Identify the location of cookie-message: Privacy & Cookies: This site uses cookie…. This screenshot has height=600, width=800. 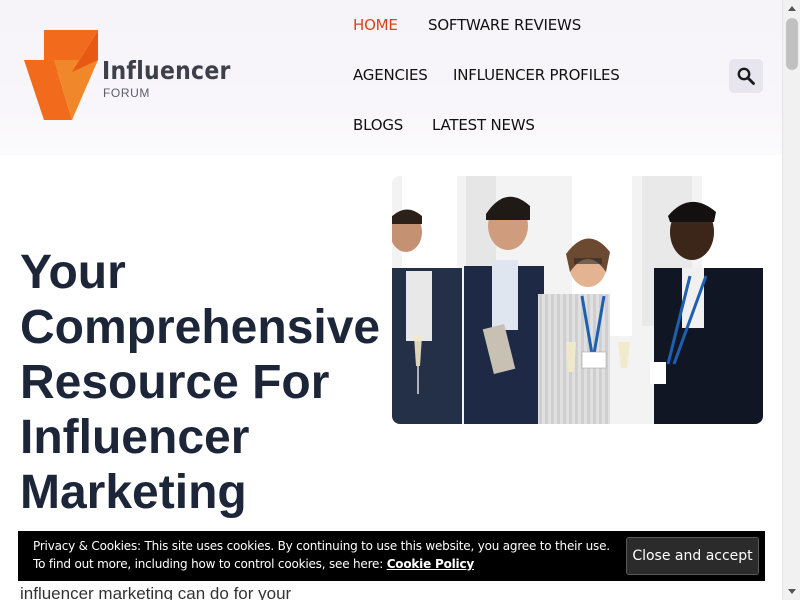
(321, 546).